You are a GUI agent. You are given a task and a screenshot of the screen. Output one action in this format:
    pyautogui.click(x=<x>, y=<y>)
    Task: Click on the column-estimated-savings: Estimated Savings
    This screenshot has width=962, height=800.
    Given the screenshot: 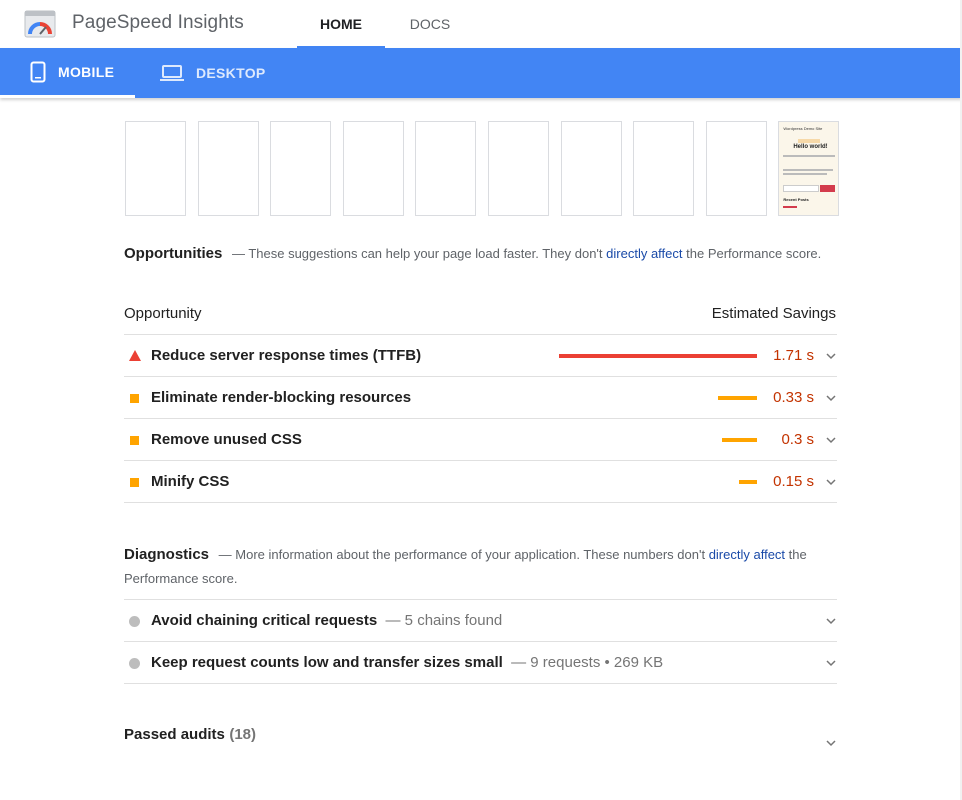 What is the action you would take?
    pyautogui.click(x=773, y=313)
    